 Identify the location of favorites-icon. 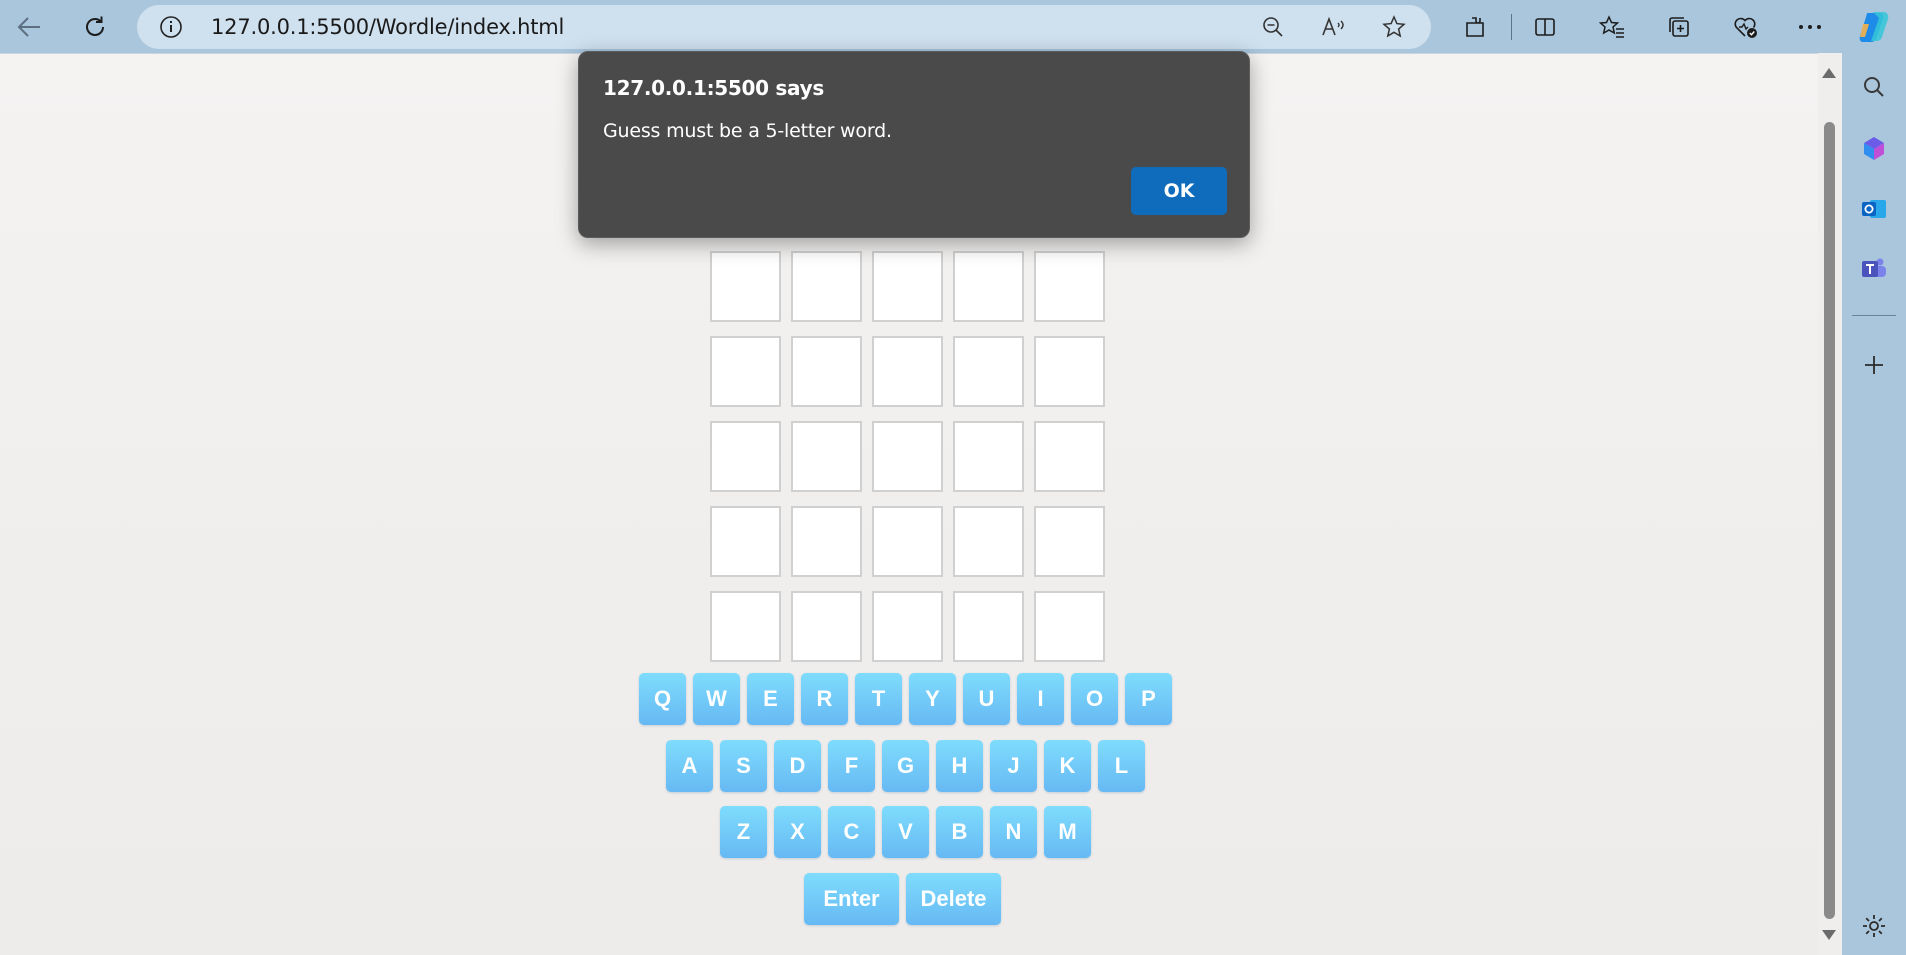
(1612, 27).